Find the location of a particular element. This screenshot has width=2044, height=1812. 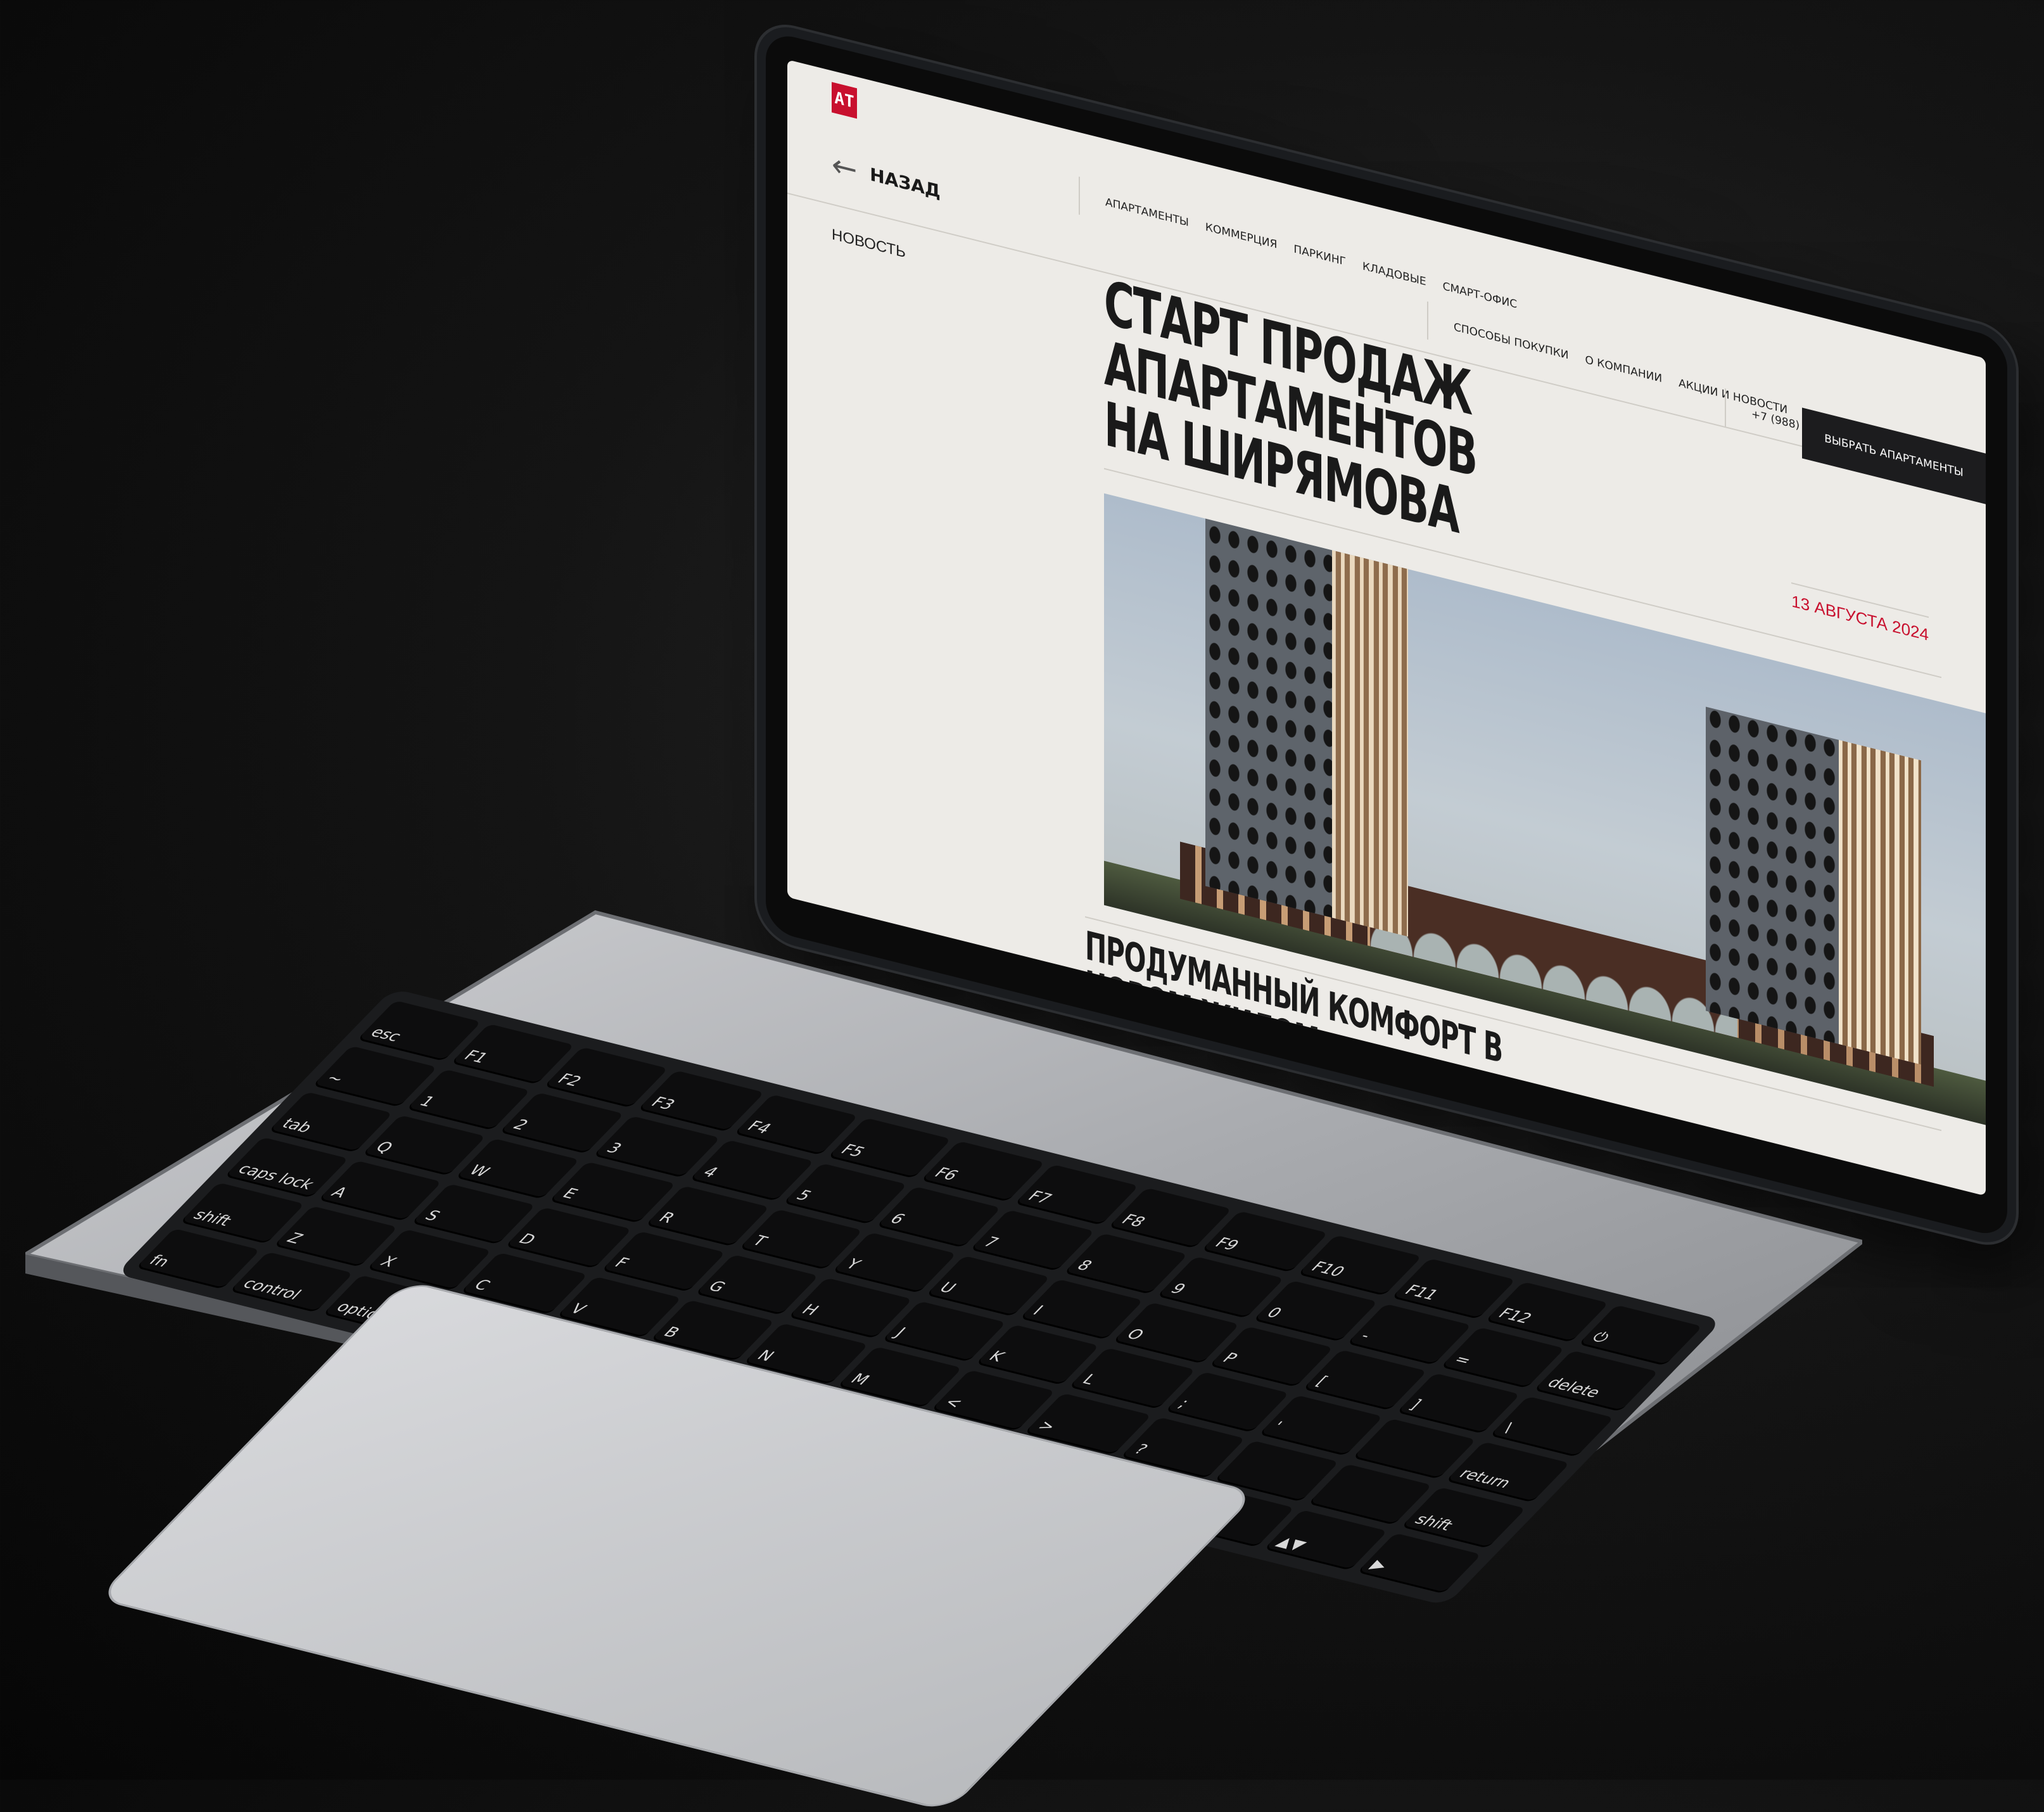

nav-item-apartments: АПАРТАМЕНТЫ is located at coordinates (1147, 213).